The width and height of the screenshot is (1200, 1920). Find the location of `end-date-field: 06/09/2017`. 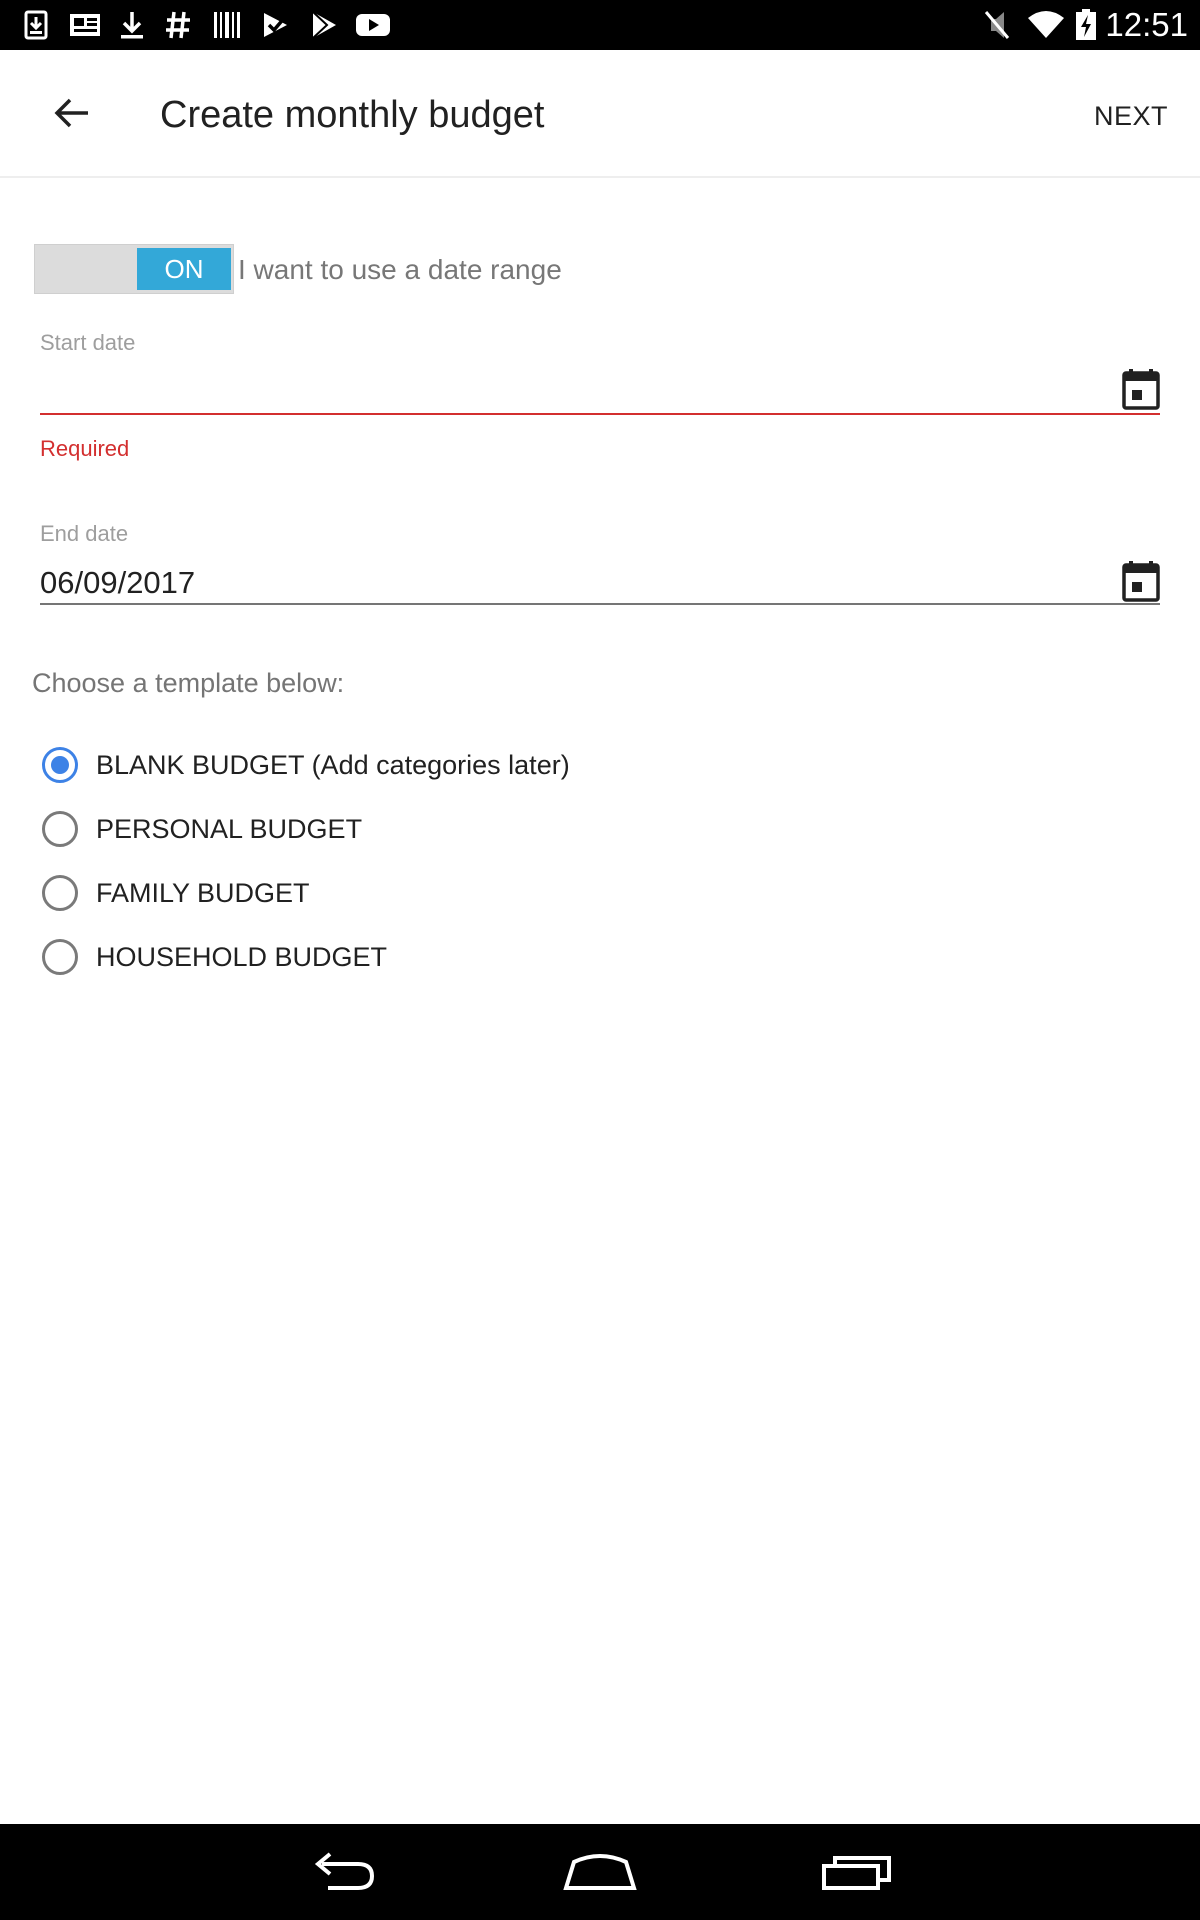

end-date-field: 06/09/2017 is located at coordinates (117, 583).